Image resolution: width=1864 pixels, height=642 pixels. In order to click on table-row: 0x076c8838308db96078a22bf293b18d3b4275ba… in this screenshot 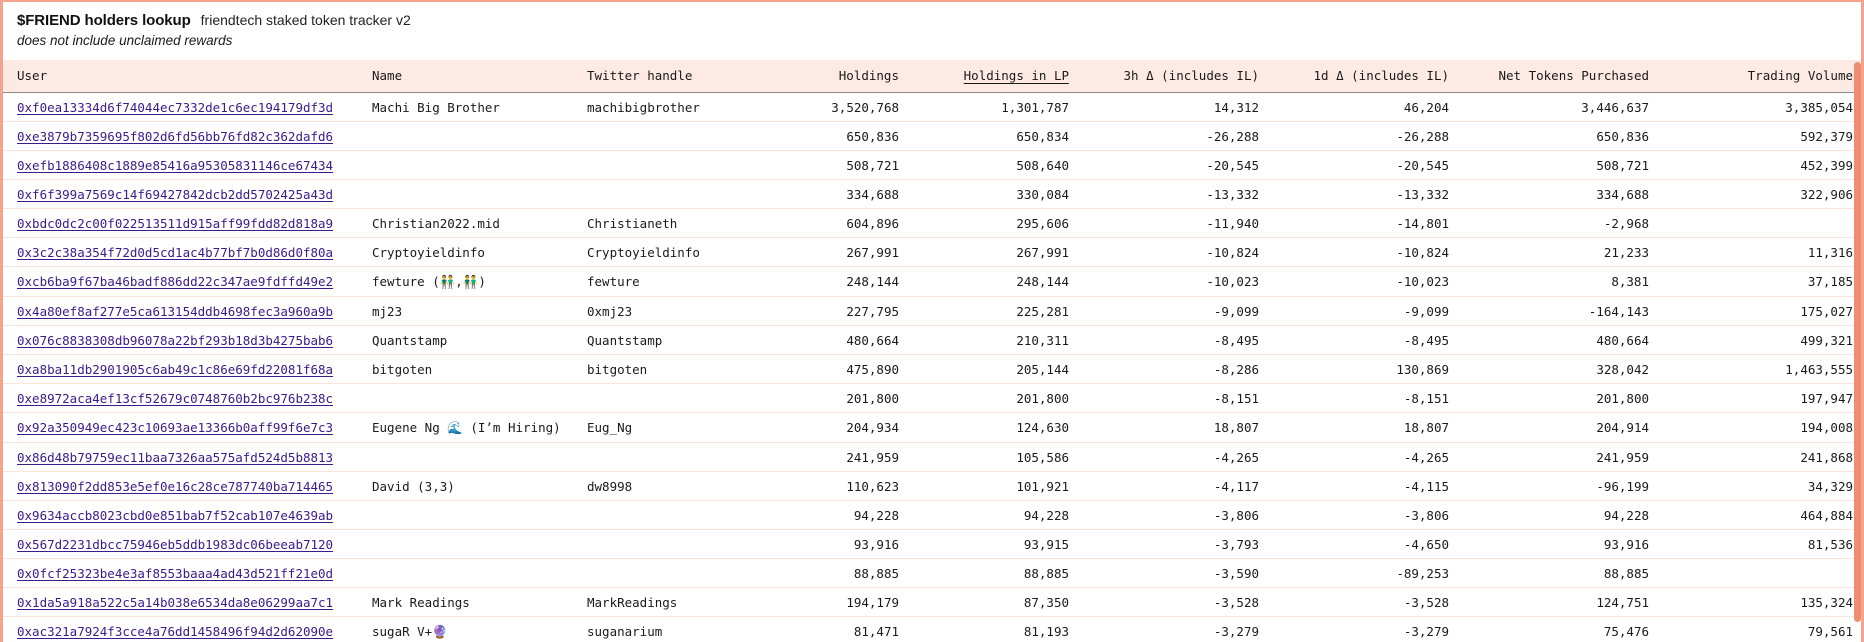, I will do `click(932, 340)`.